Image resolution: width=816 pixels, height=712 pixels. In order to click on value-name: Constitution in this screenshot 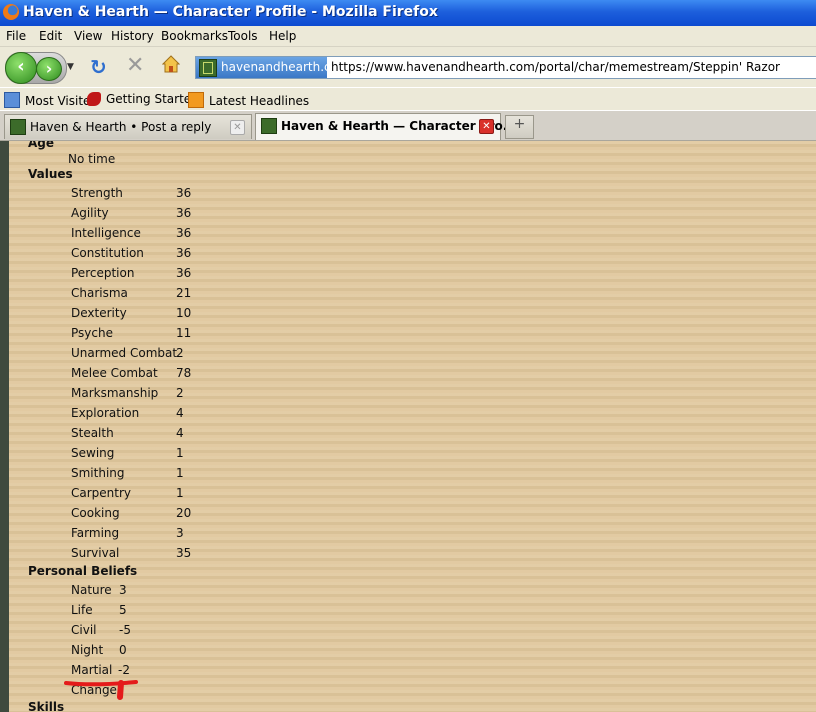, I will do `click(107, 253)`.